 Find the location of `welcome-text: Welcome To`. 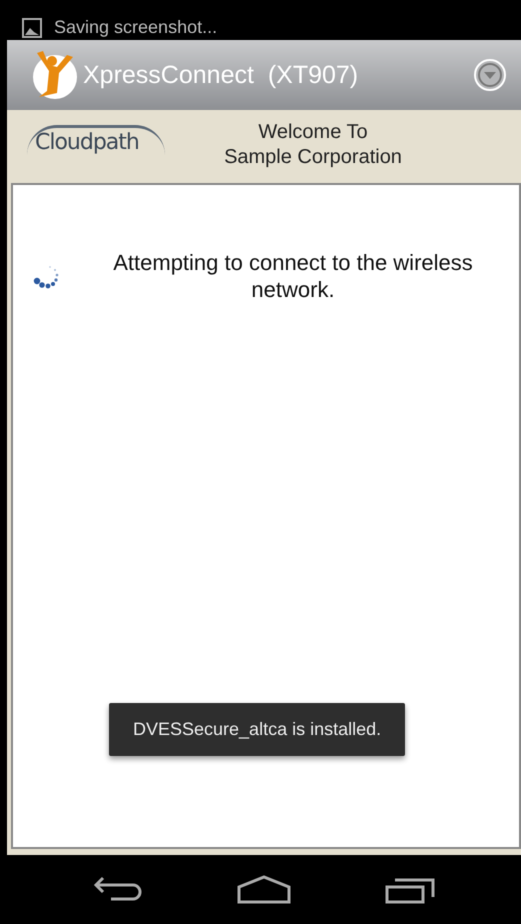

welcome-text: Welcome To is located at coordinates (313, 132).